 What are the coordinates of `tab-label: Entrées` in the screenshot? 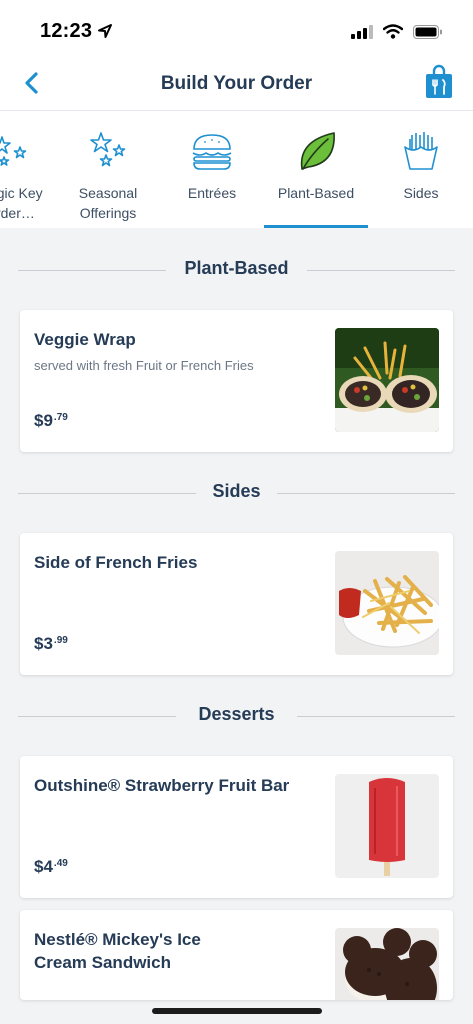 It's located at (212, 193).